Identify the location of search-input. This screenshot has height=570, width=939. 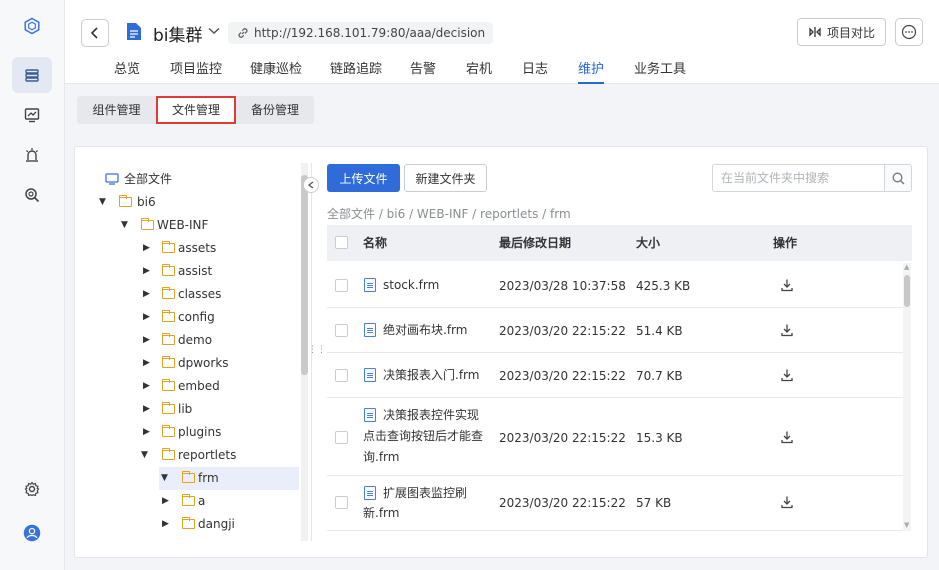
(798, 178).